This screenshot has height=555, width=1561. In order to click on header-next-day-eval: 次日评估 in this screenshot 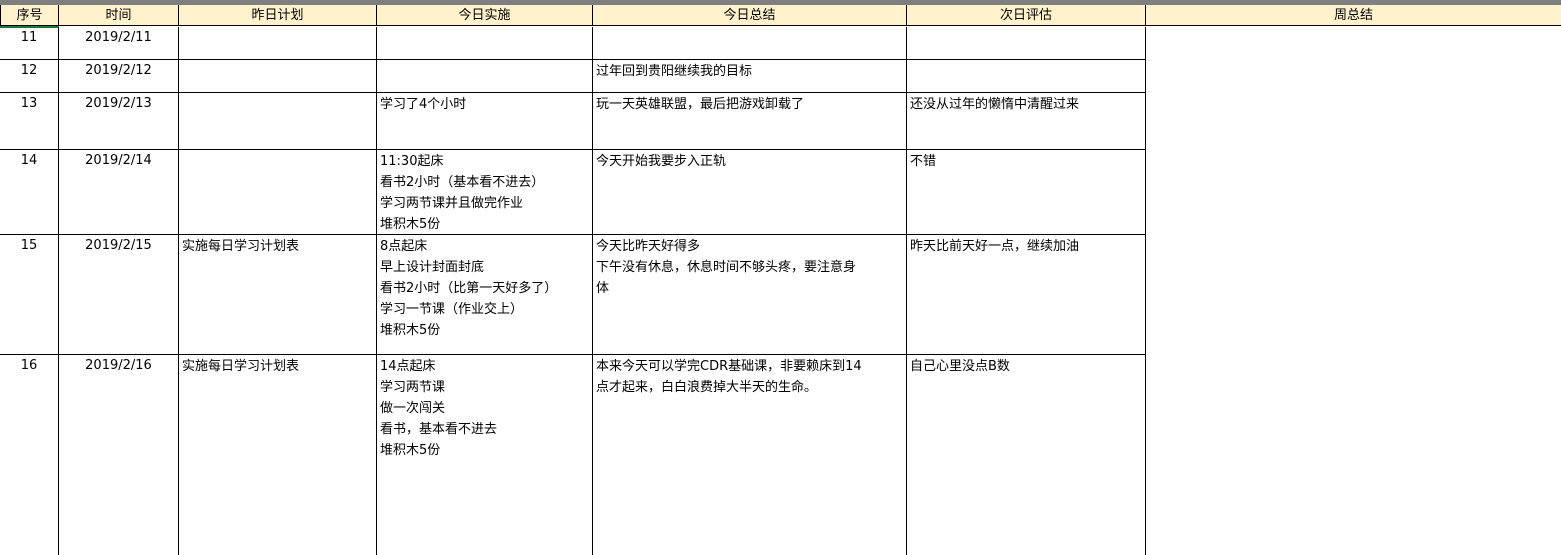, I will do `click(1026, 15)`.